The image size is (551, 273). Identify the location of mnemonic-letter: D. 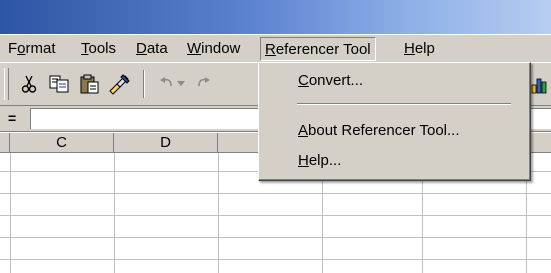
(141, 48).